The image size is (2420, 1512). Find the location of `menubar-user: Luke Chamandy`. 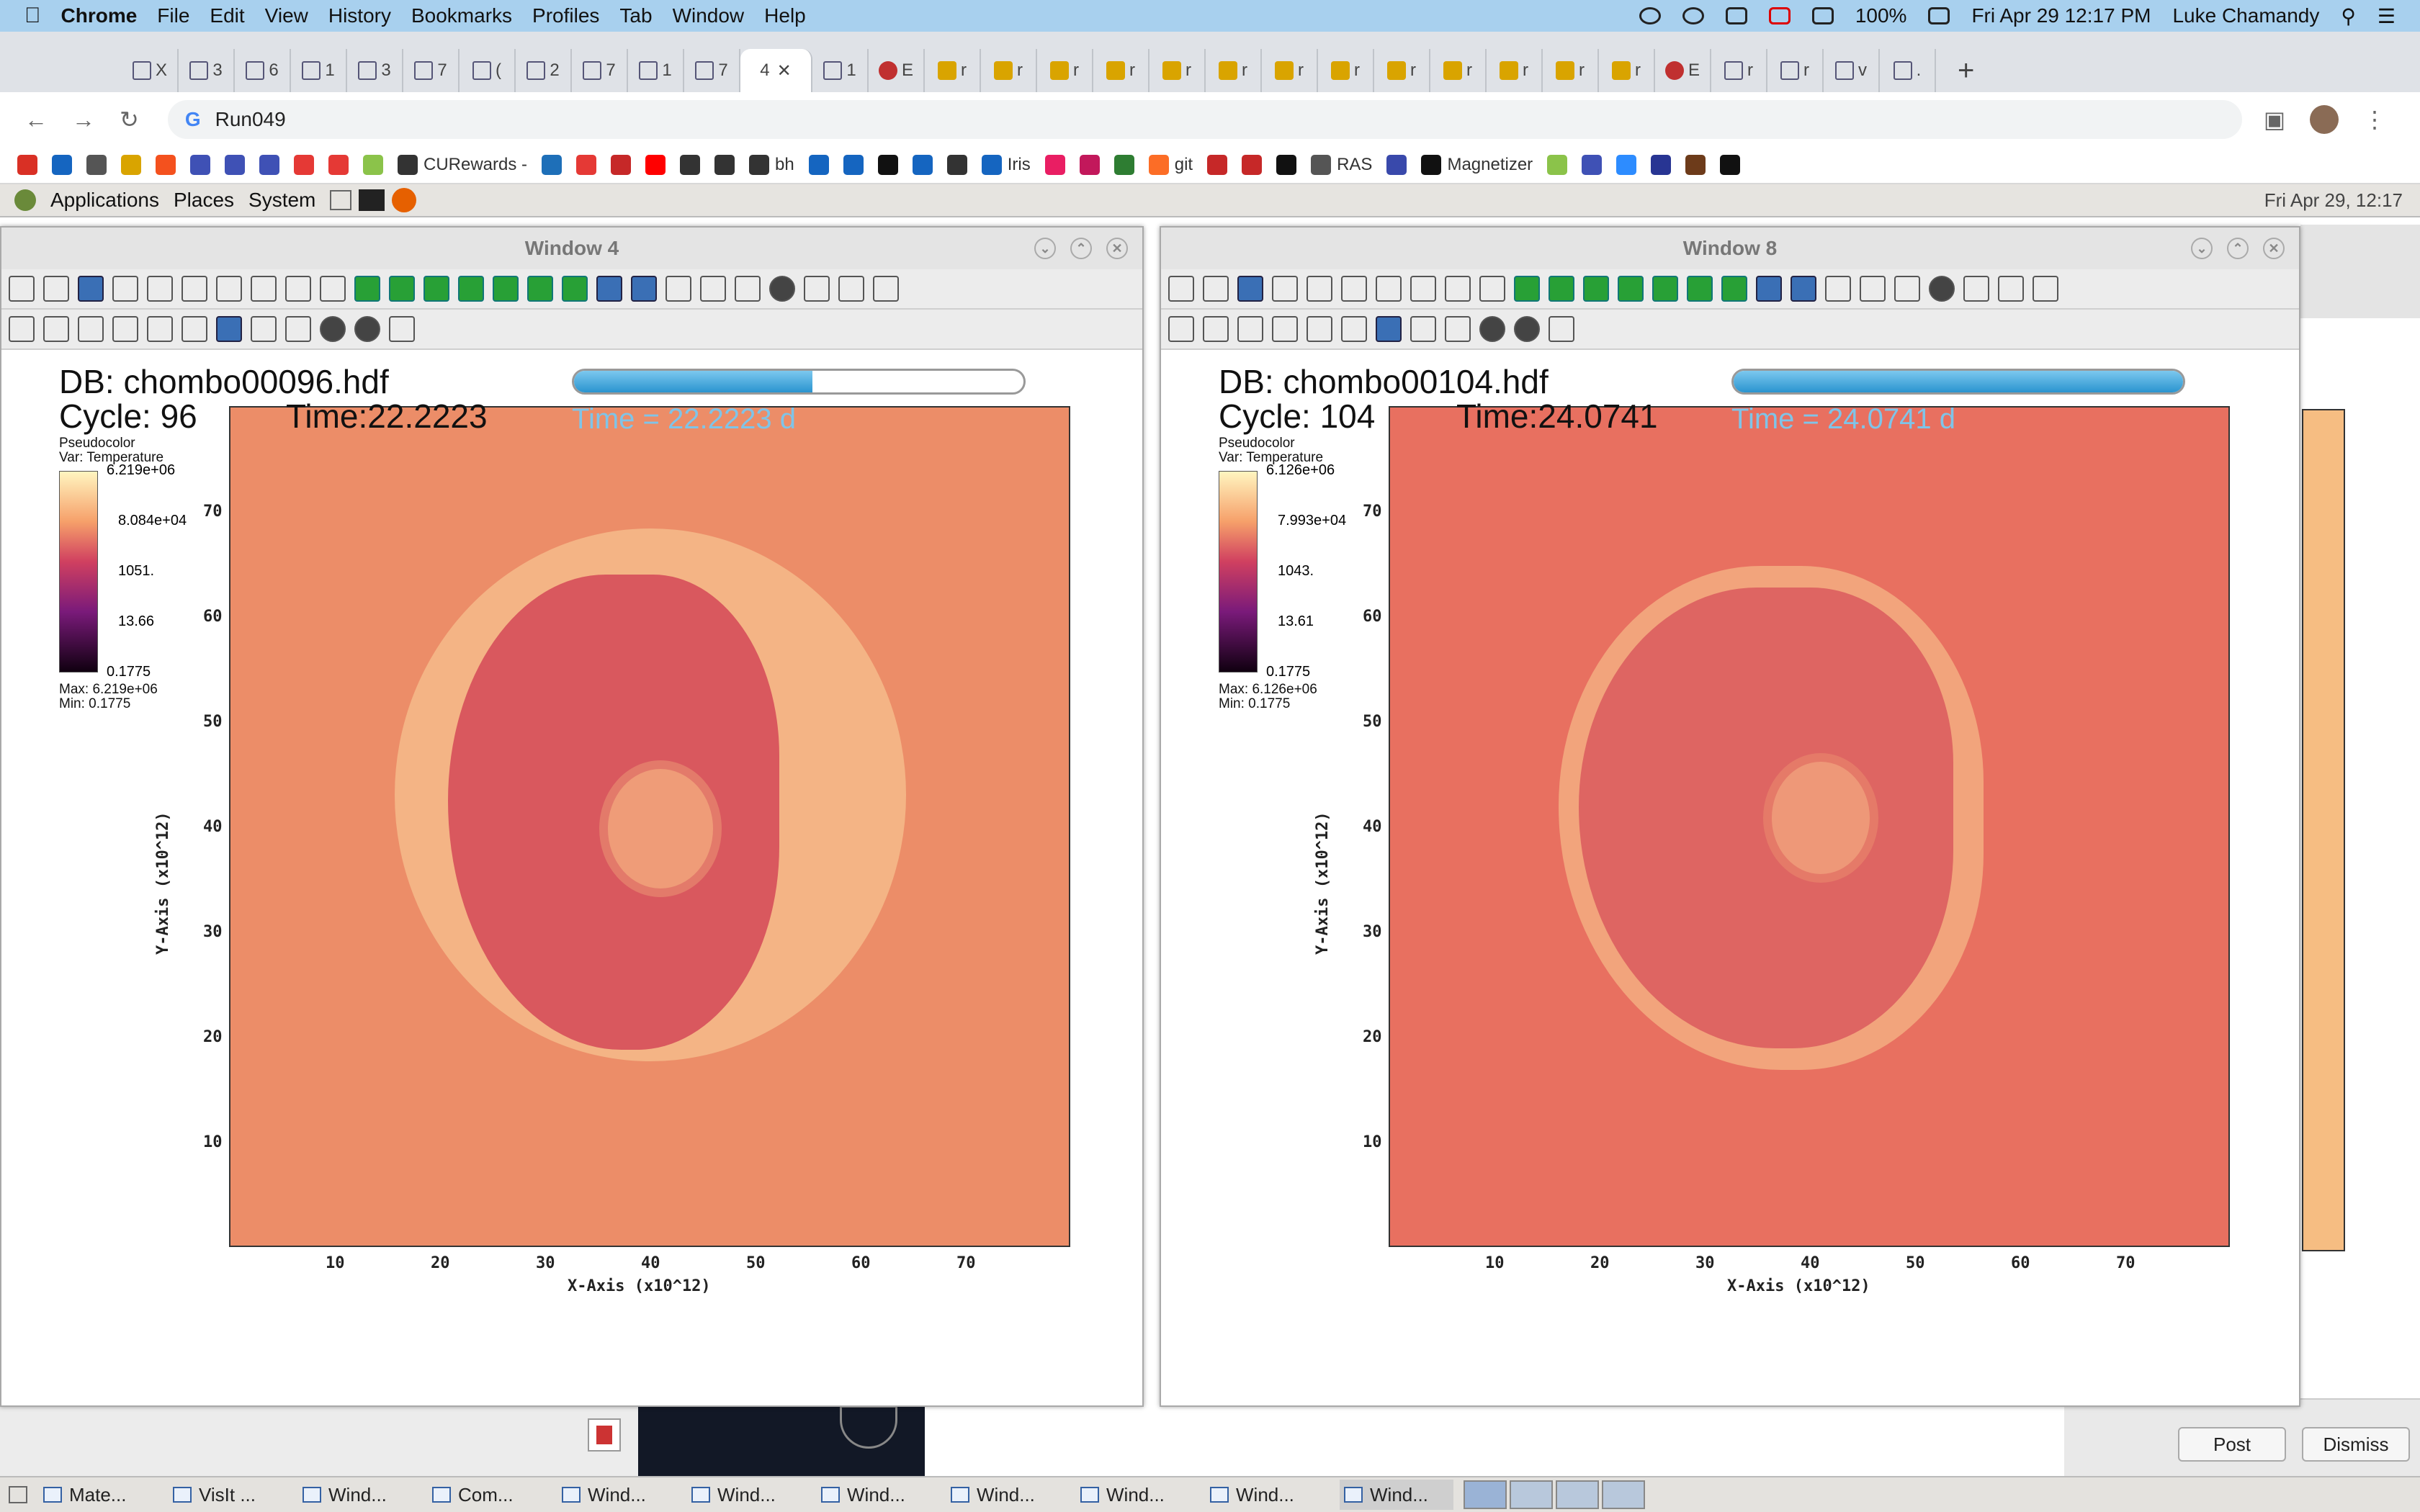

menubar-user: Luke Chamandy is located at coordinates (2245, 15).